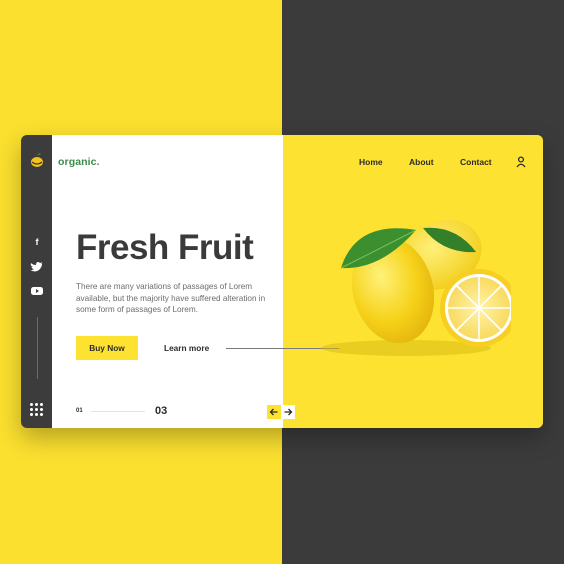 The image size is (564, 564). Describe the element at coordinates (165, 247) in the screenshot. I see `hero-title: Fresh Fruit` at that location.